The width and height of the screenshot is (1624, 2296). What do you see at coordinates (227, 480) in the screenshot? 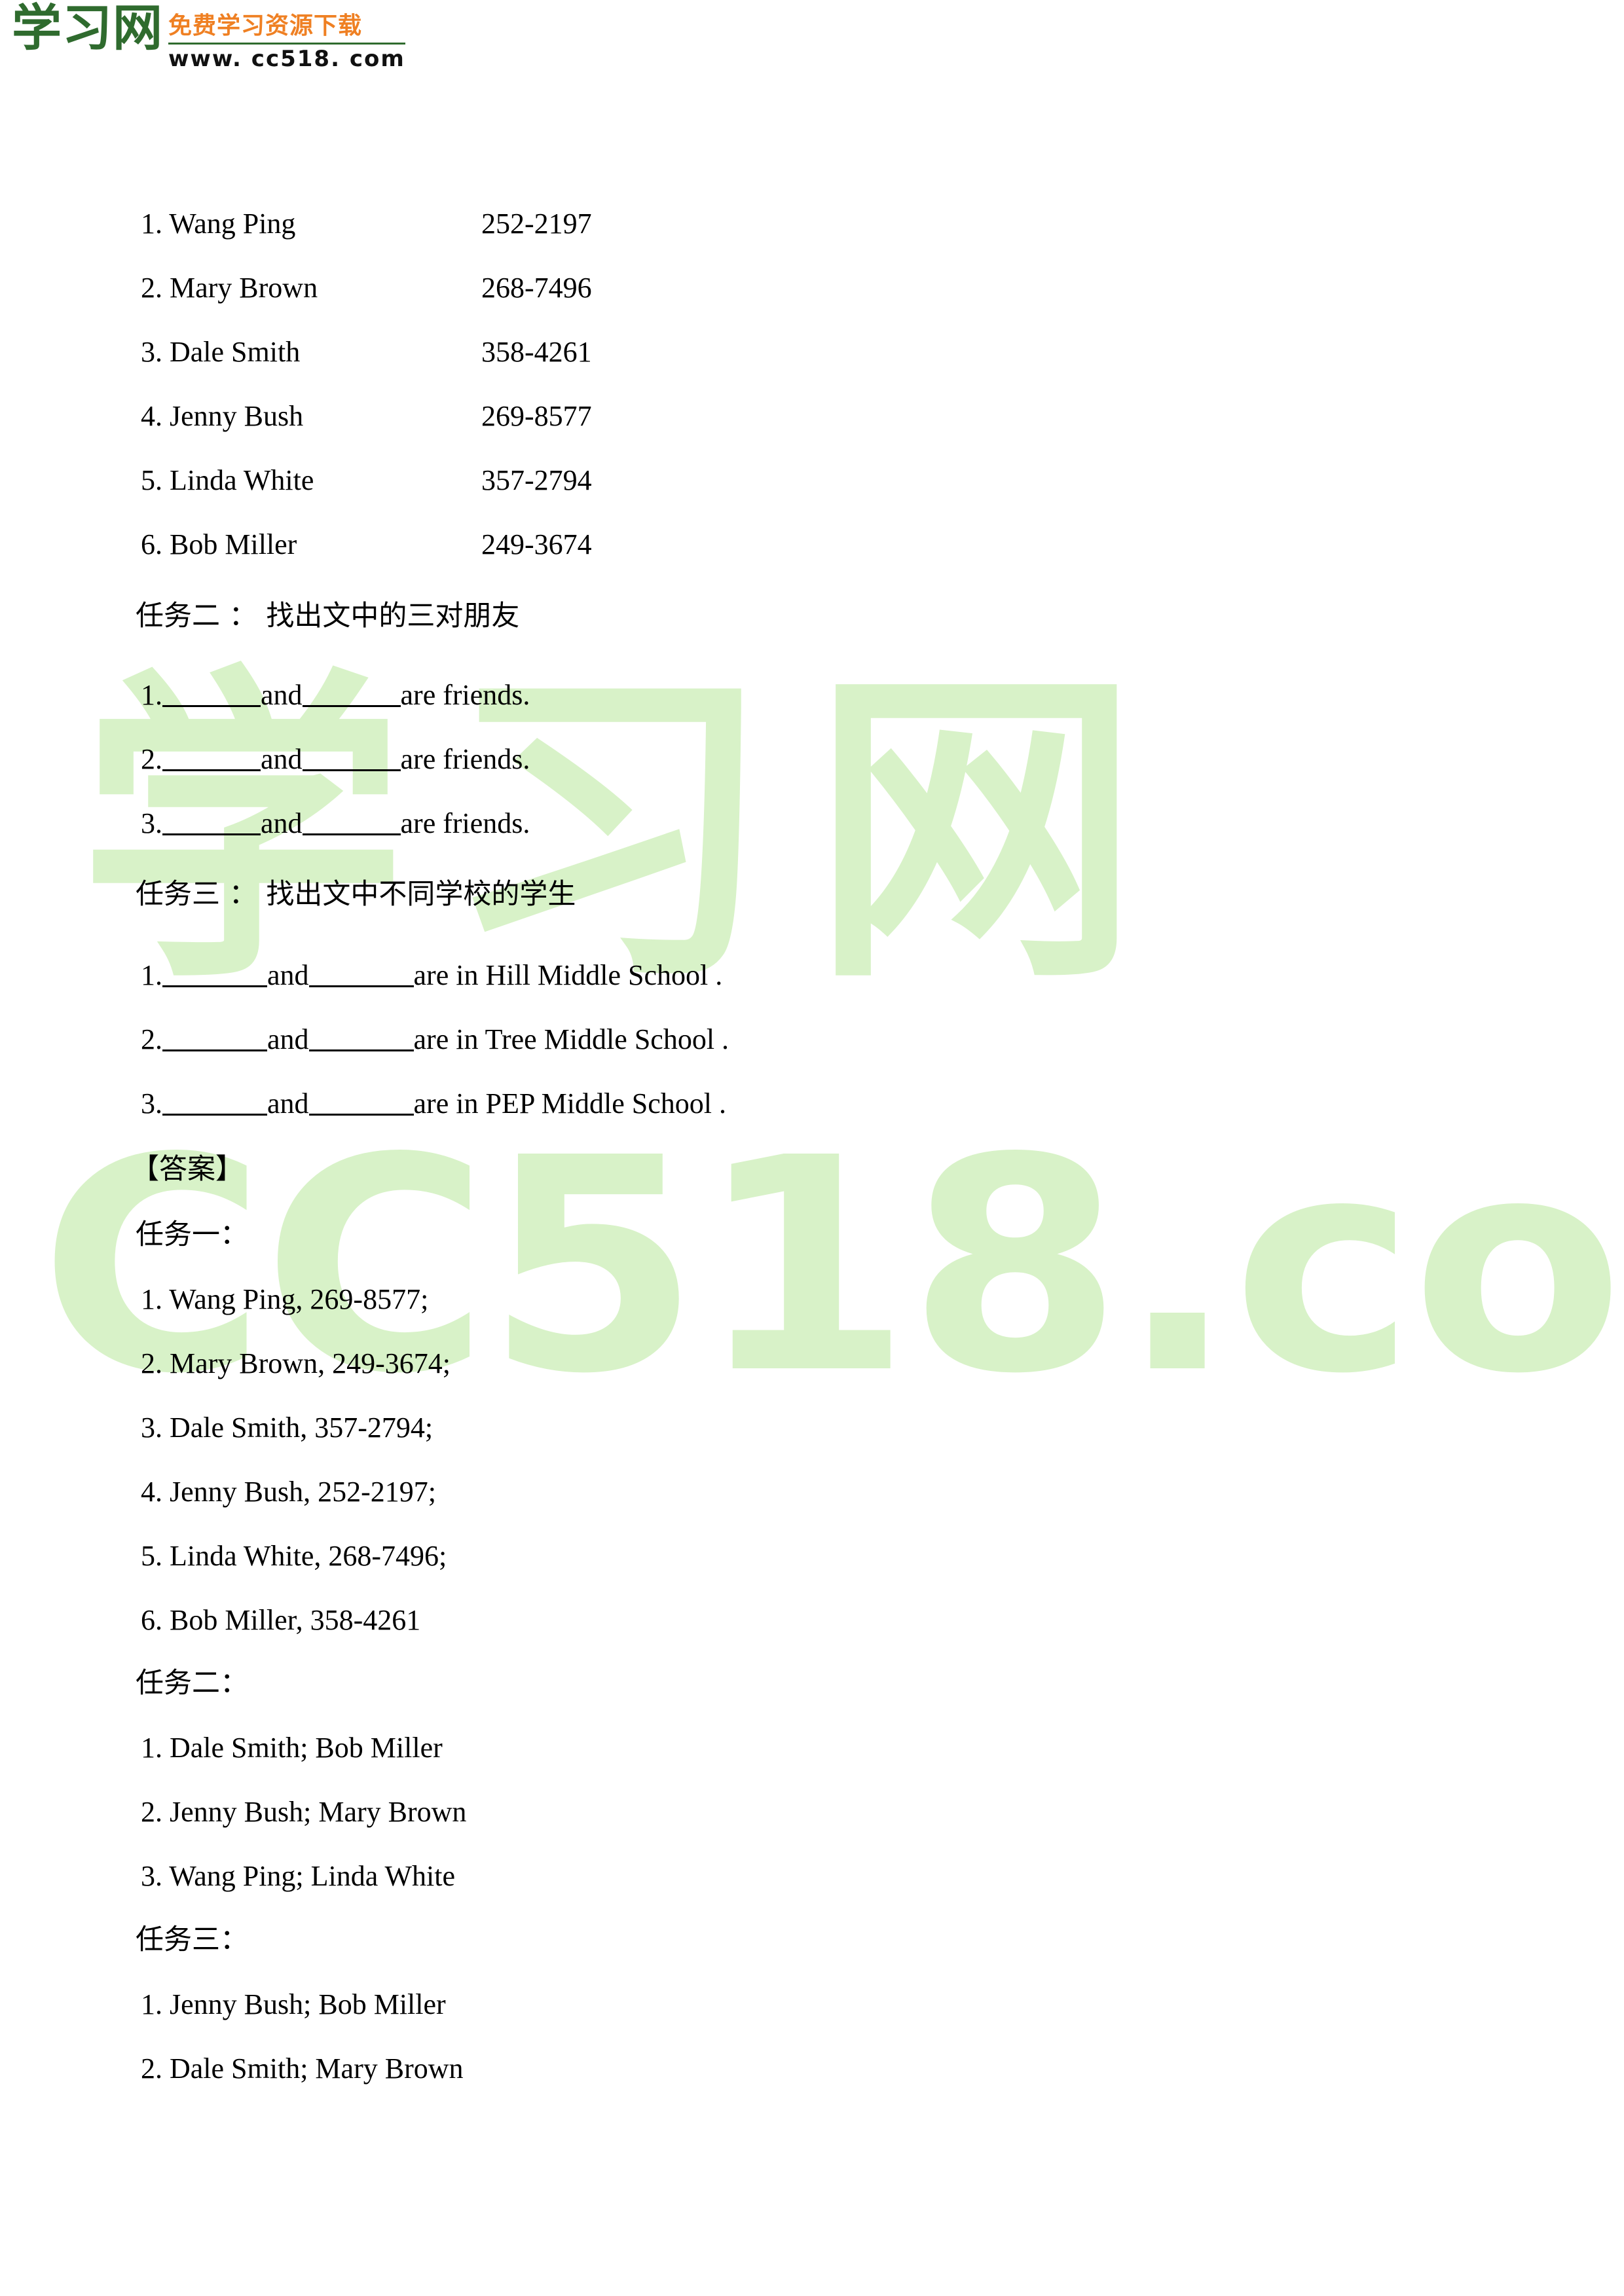
I see `roster-name: 5. Linda White` at bounding box center [227, 480].